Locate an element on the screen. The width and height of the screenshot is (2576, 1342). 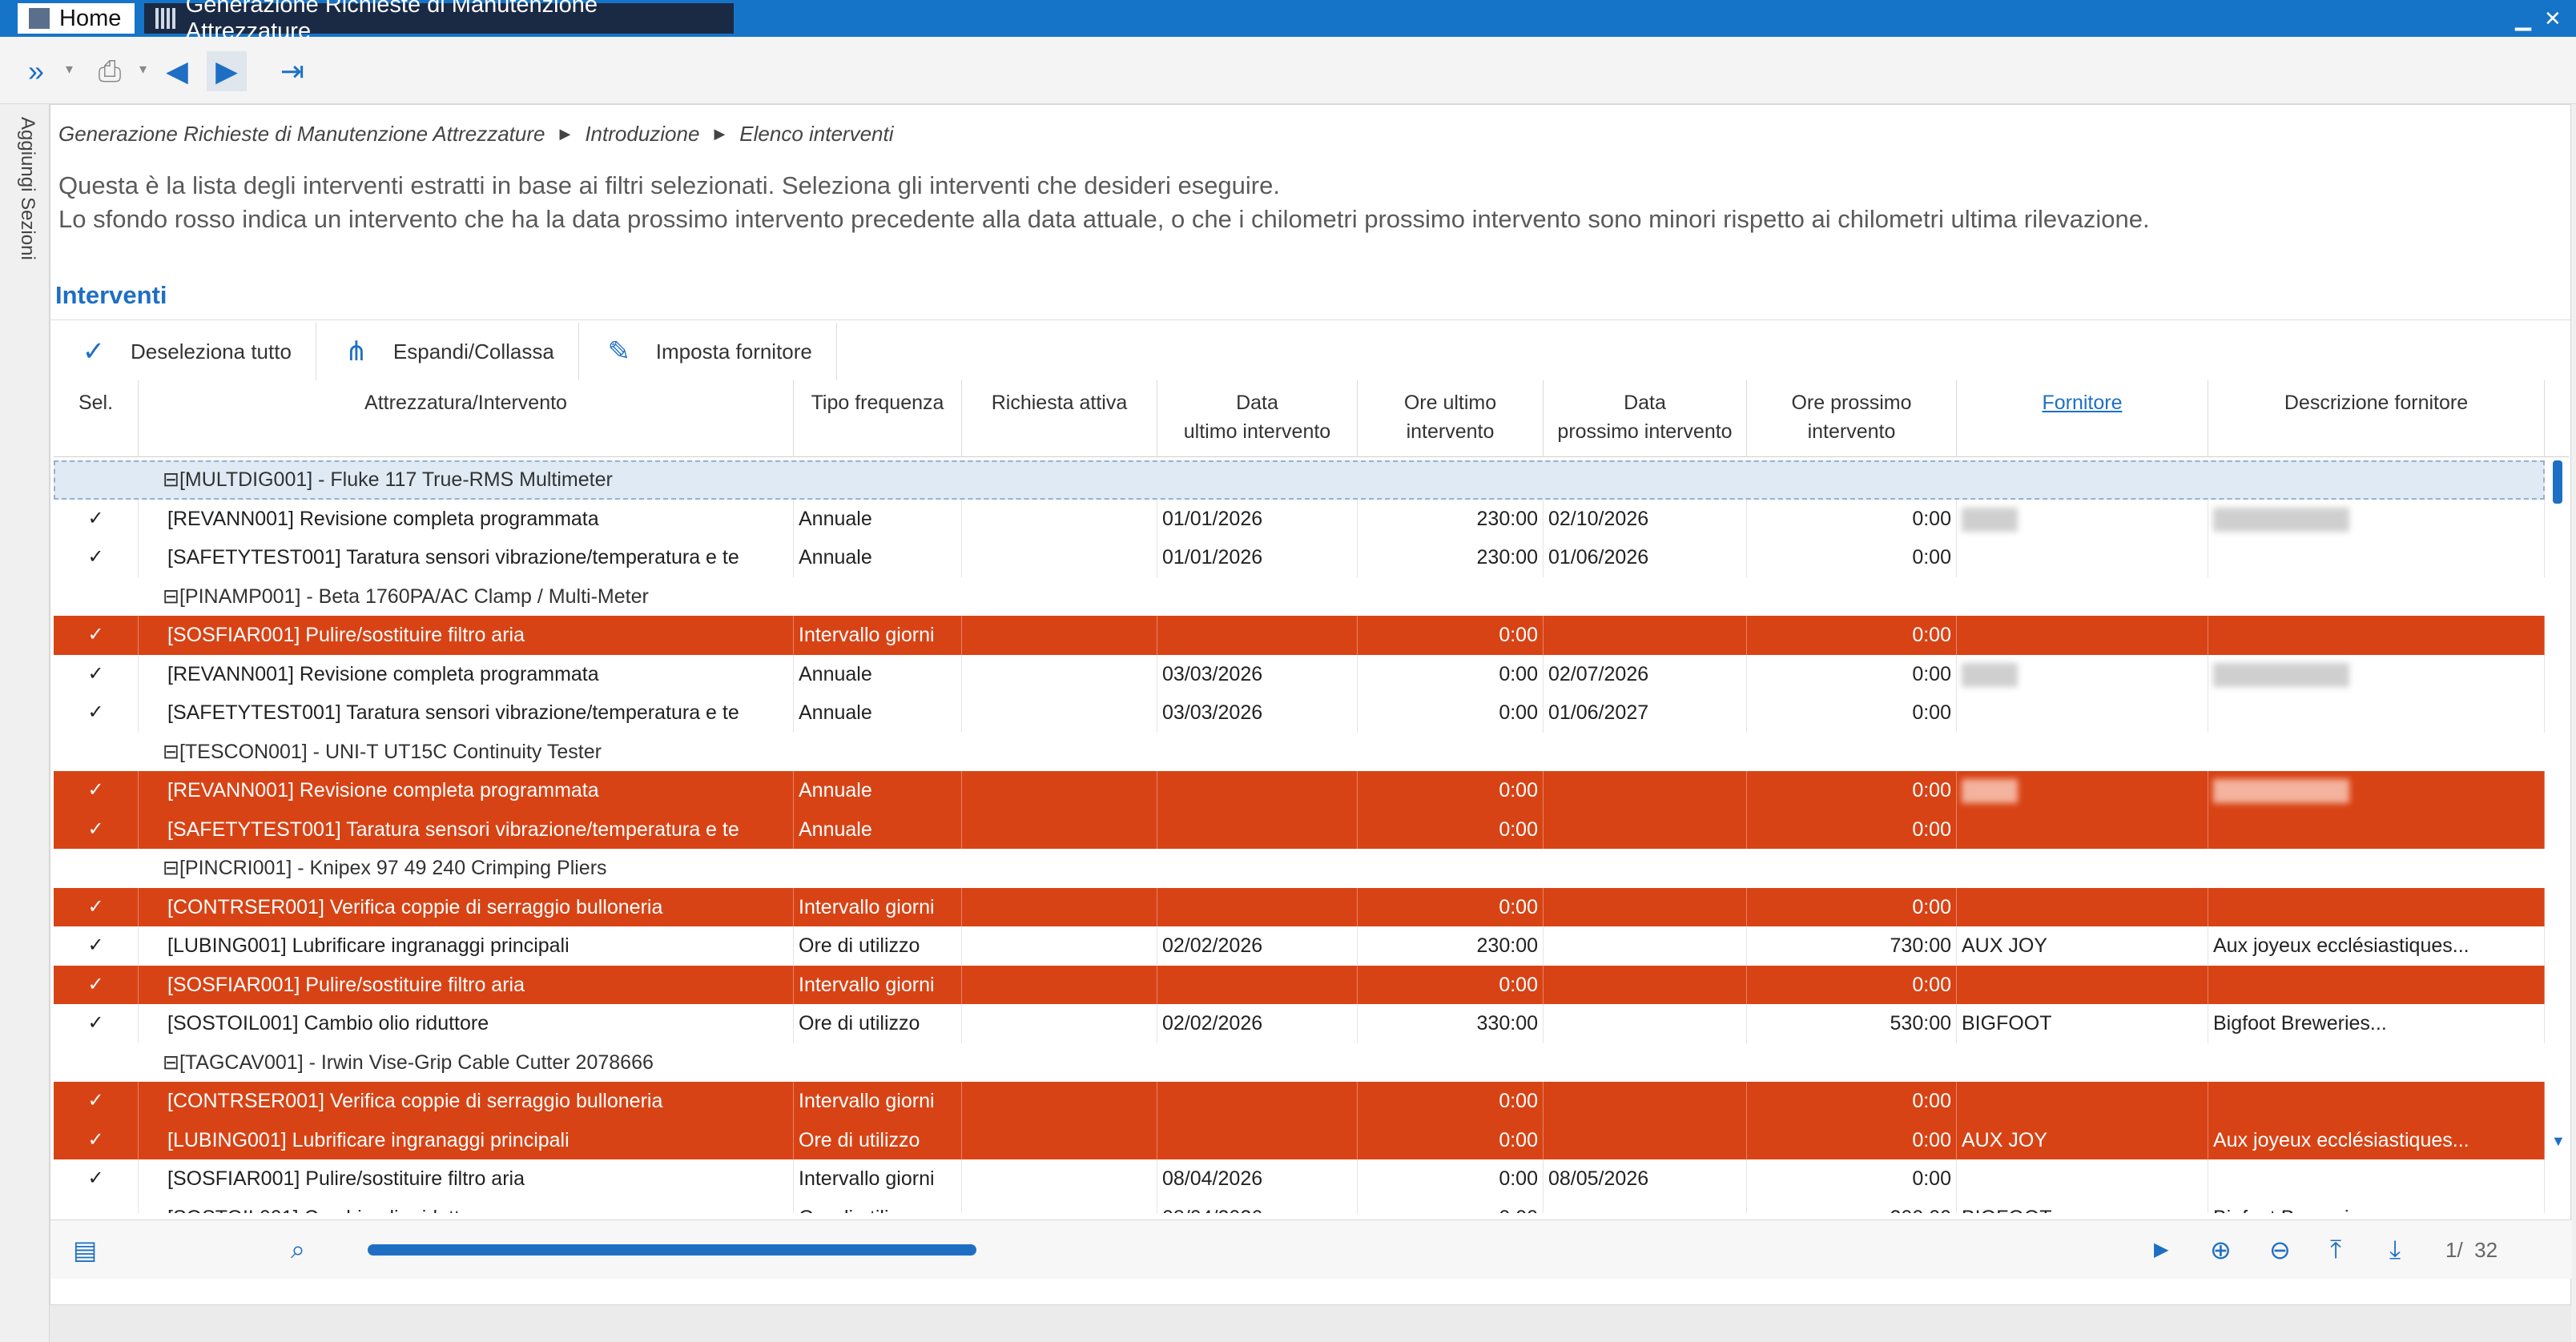
next-page-icon: ▶ is located at coordinates (2161, 1249).